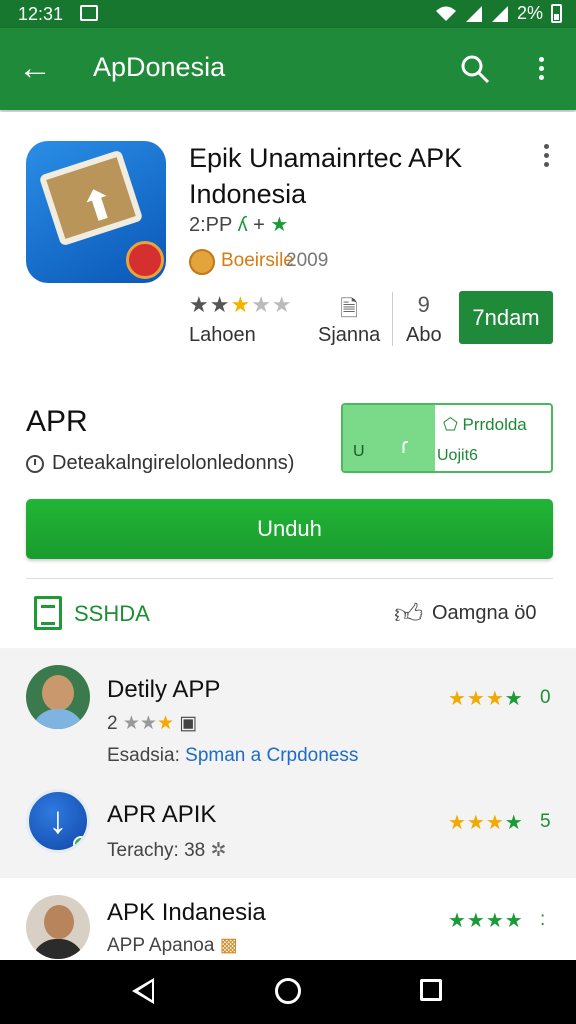  I want to click on badge-icon, so click(145, 260).